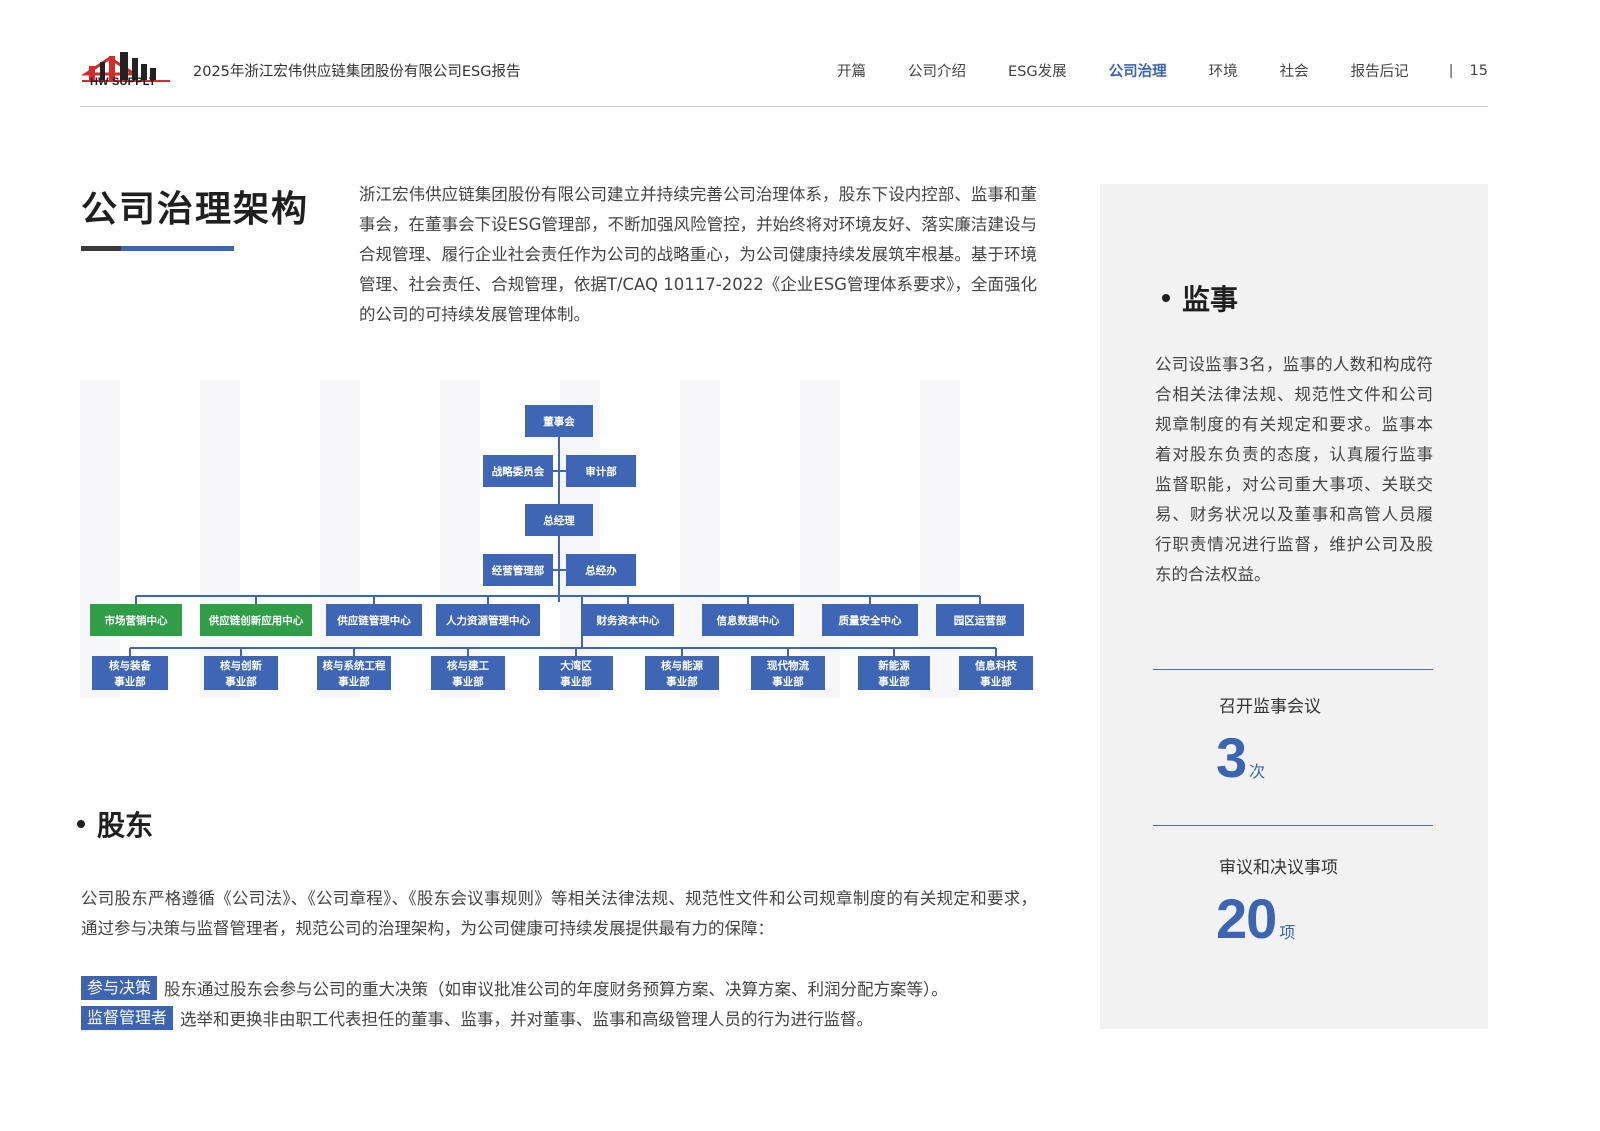 The image size is (1600, 1131). Describe the element at coordinates (576, 673) in the screenshot. I see `org-business-unit: 大湾区 事业部` at that location.